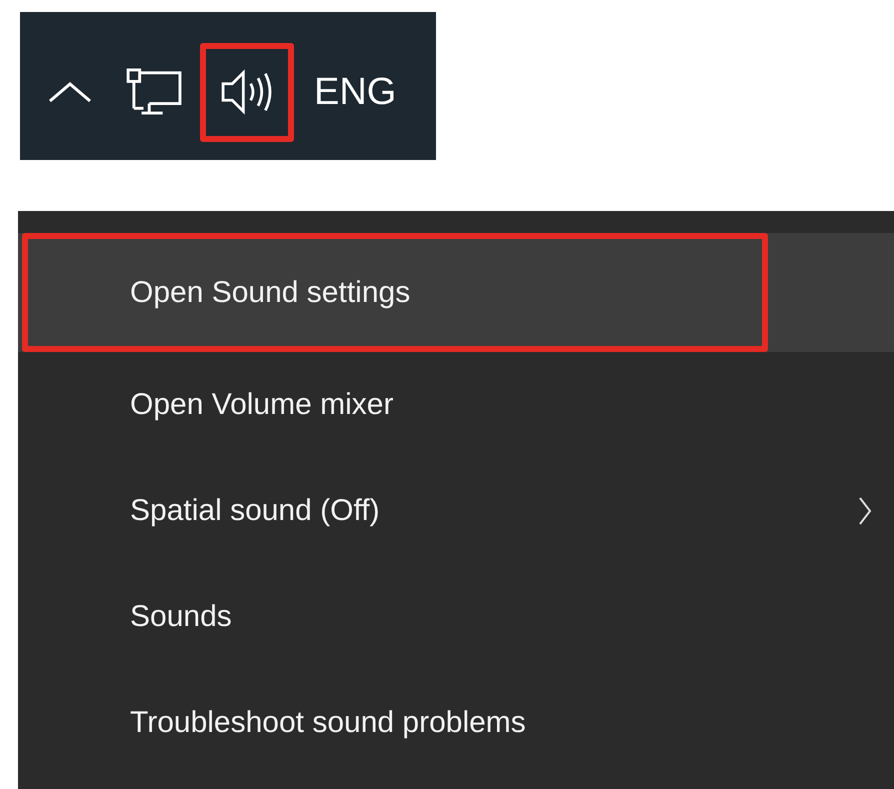 This screenshot has height=789, width=894. What do you see at coordinates (155, 92) in the screenshot?
I see `network-icon` at bounding box center [155, 92].